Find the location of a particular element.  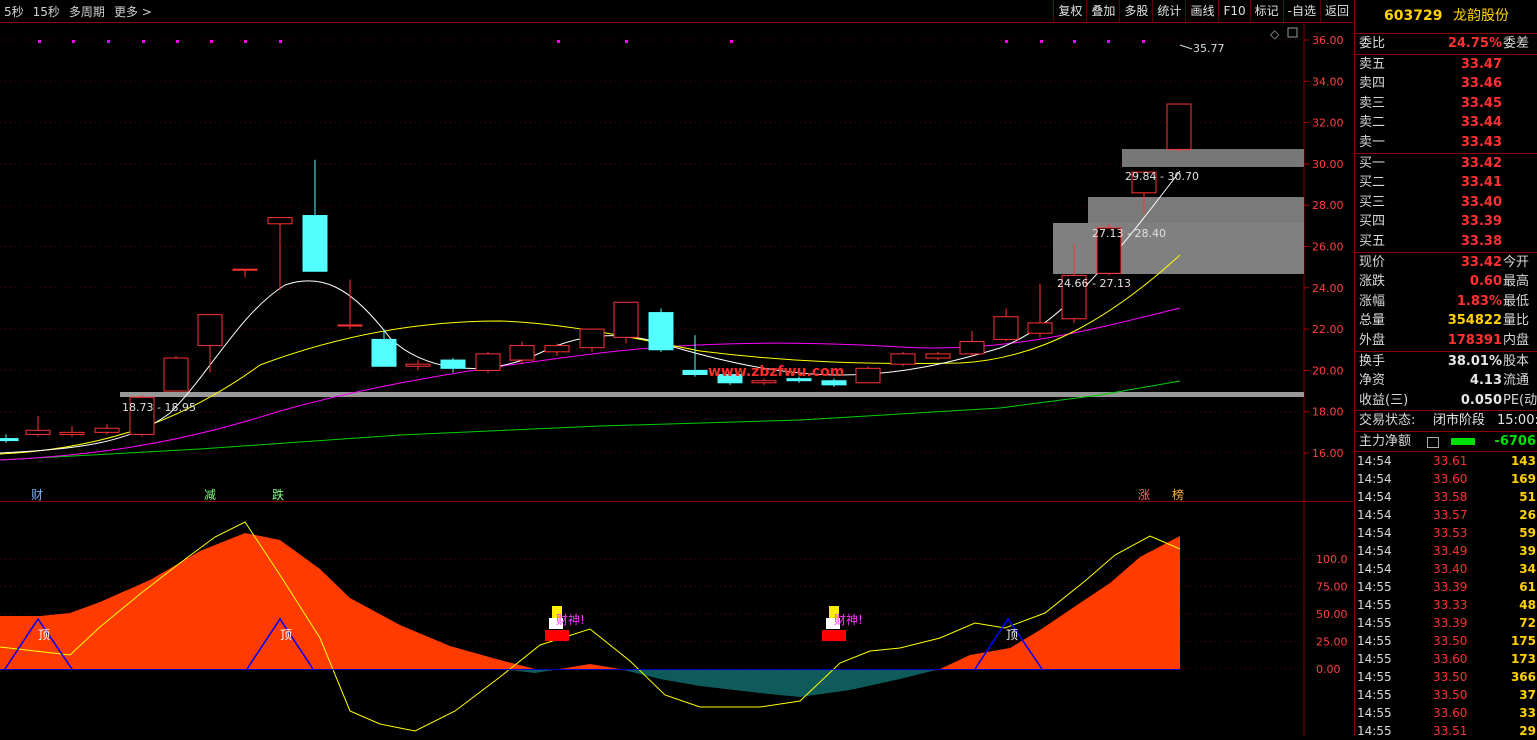

mark-button: 标记 is located at coordinates (1266, 11).